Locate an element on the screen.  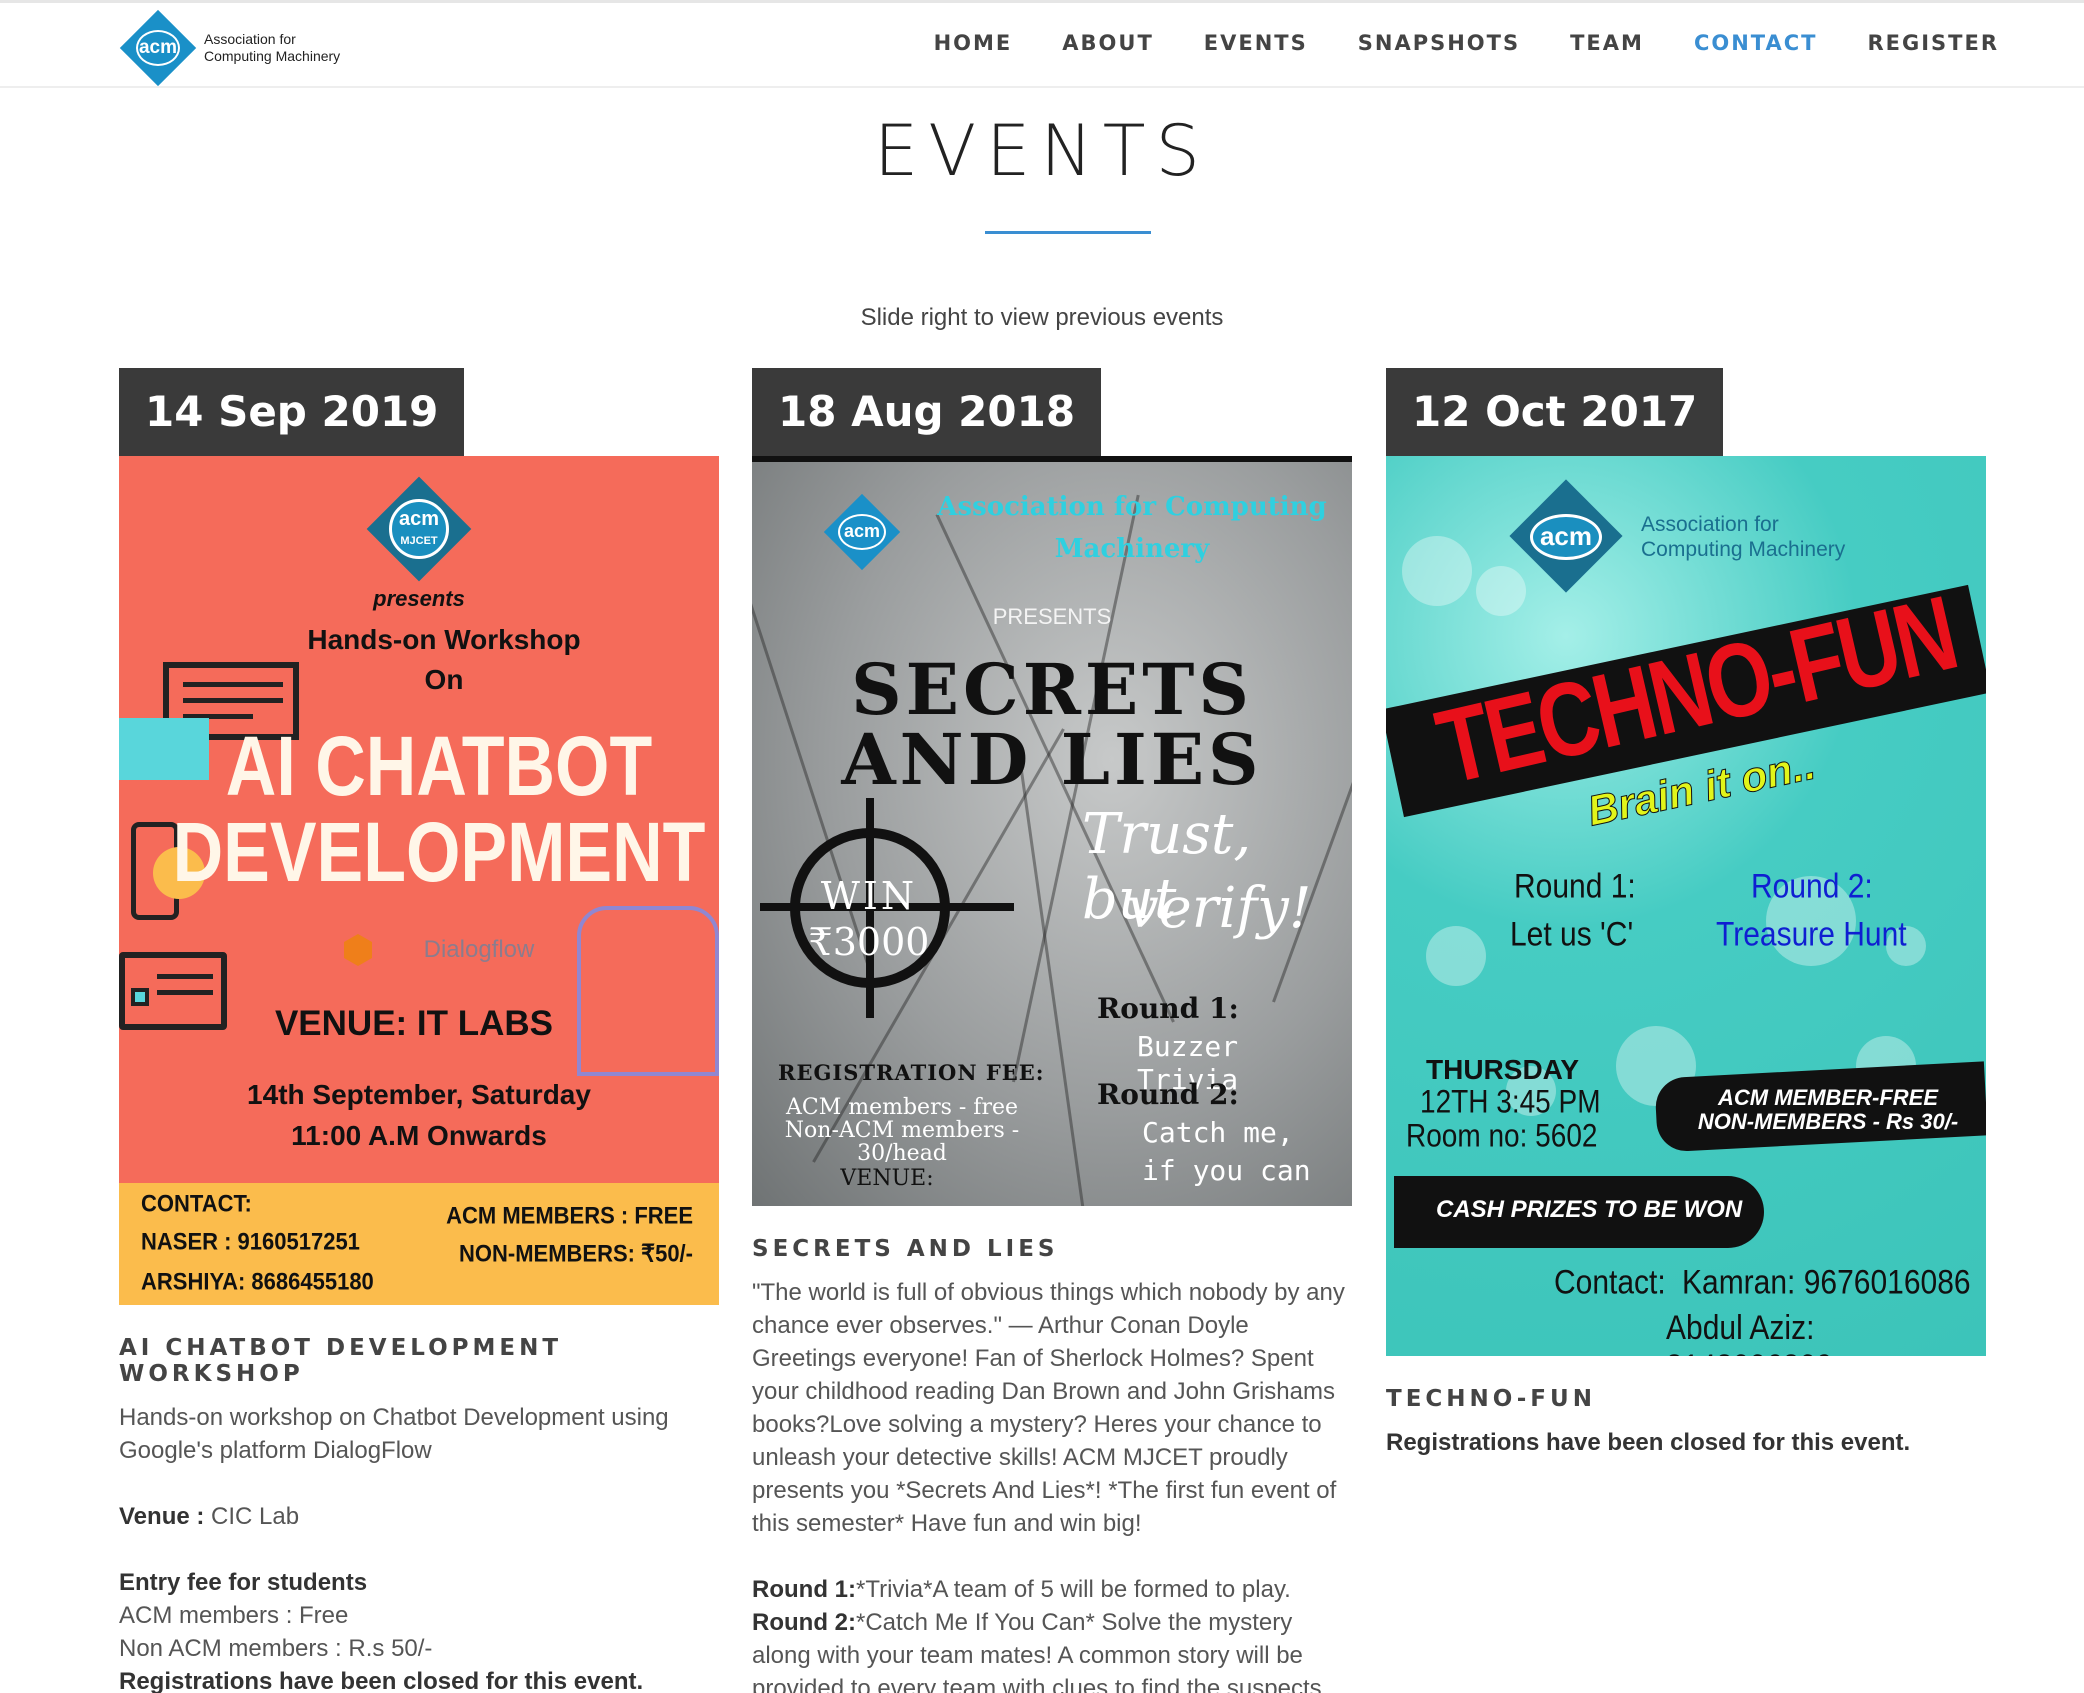
nav-about: ABOUT is located at coordinates (1108, 43).